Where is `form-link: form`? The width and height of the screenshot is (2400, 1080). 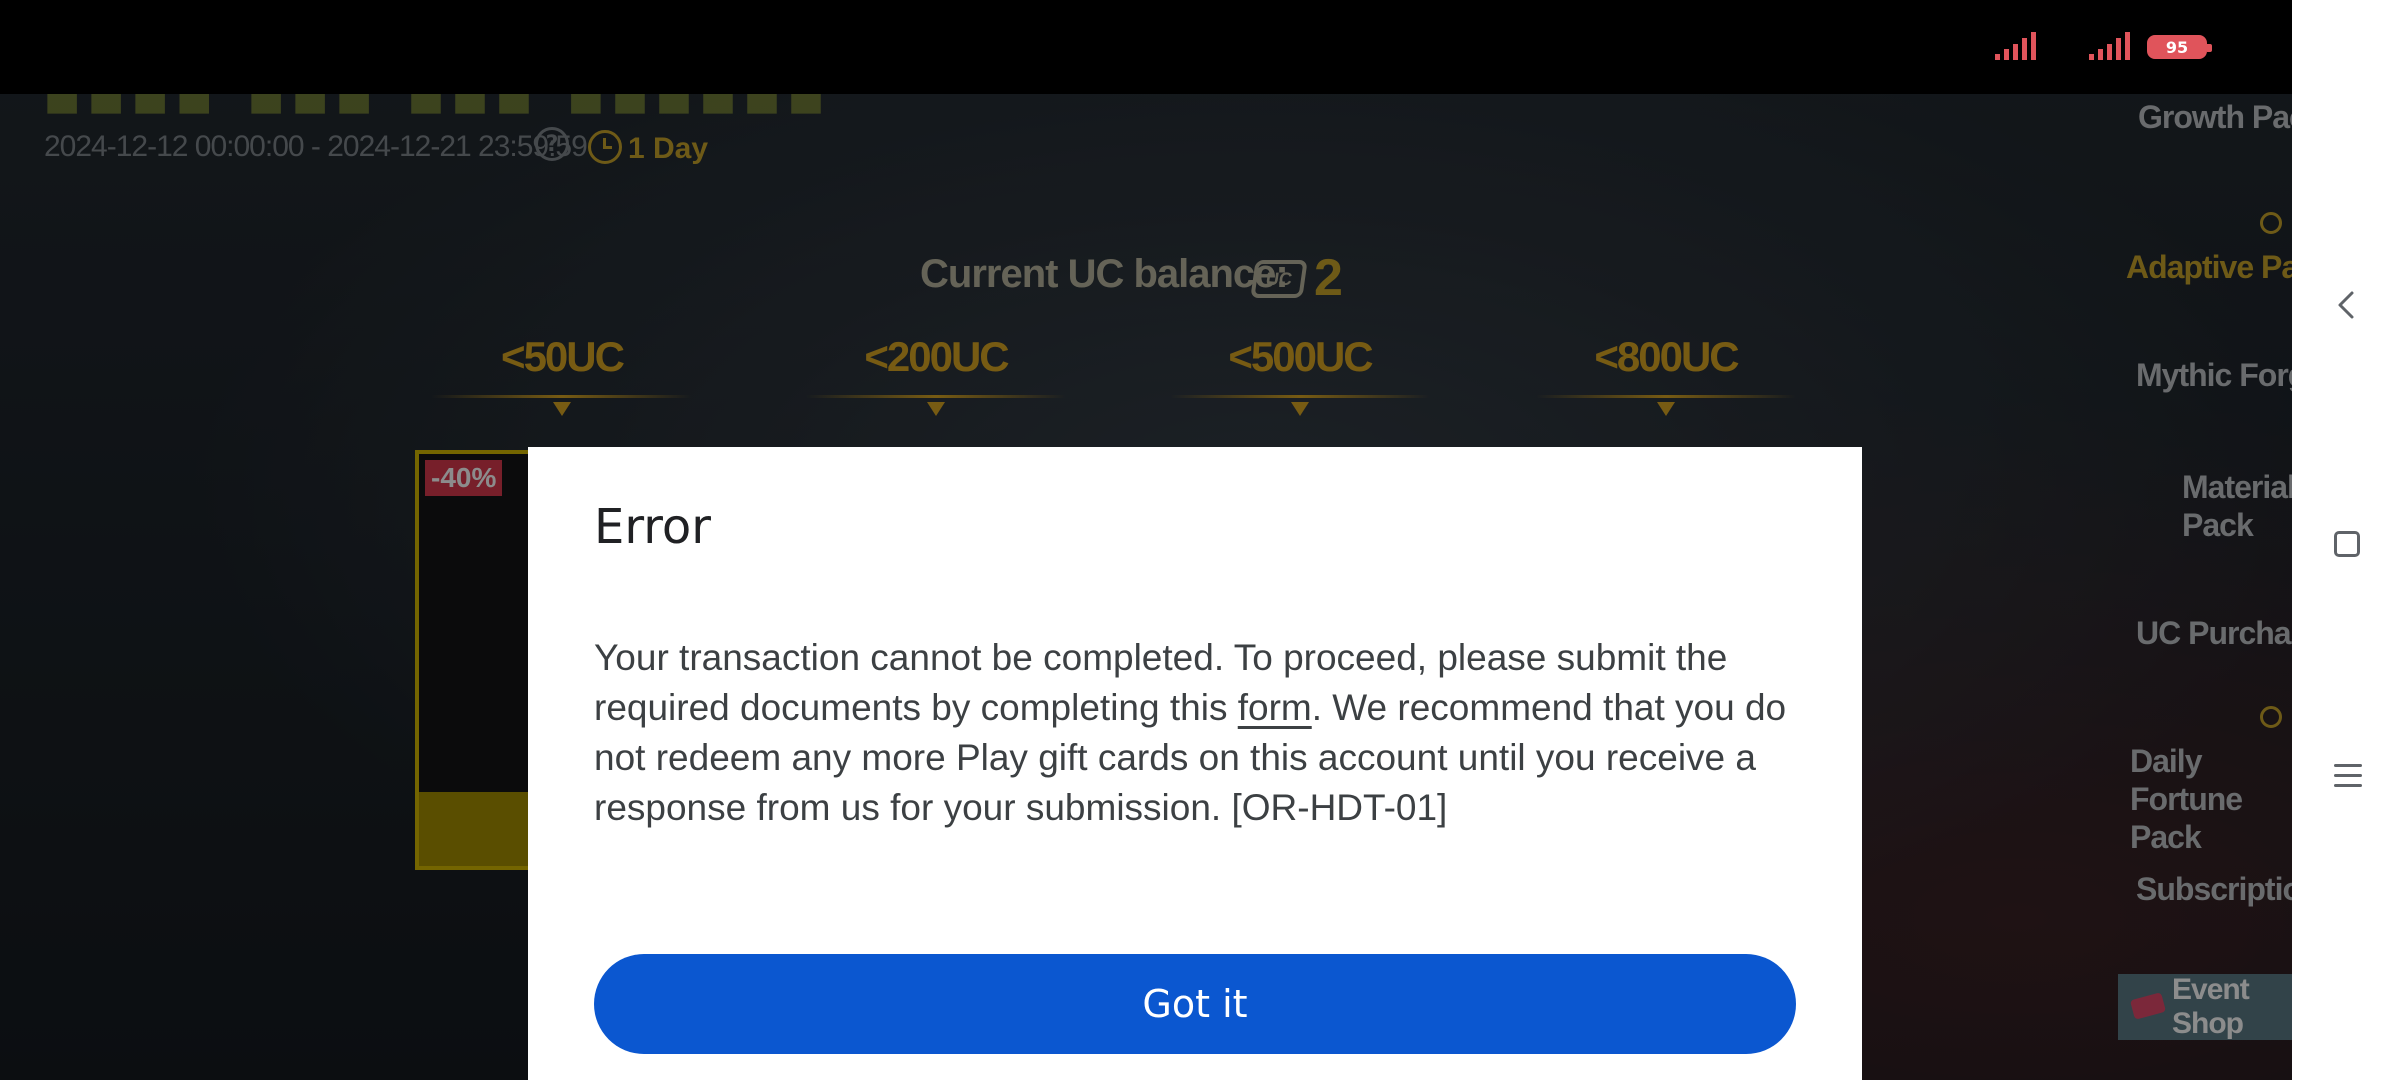
form-link: form is located at coordinates (1275, 707).